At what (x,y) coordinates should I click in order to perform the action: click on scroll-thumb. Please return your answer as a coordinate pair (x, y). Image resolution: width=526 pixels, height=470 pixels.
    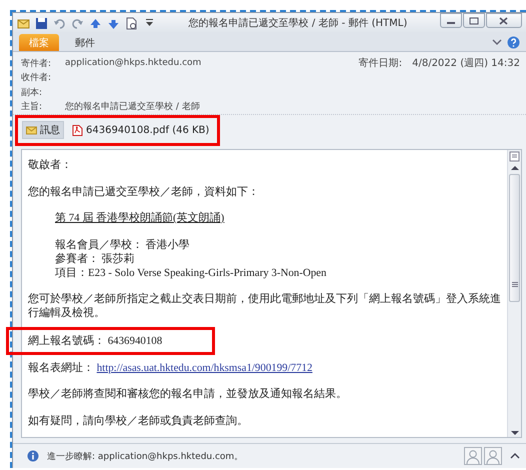
    Looking at the image, I should click on (514, 238).